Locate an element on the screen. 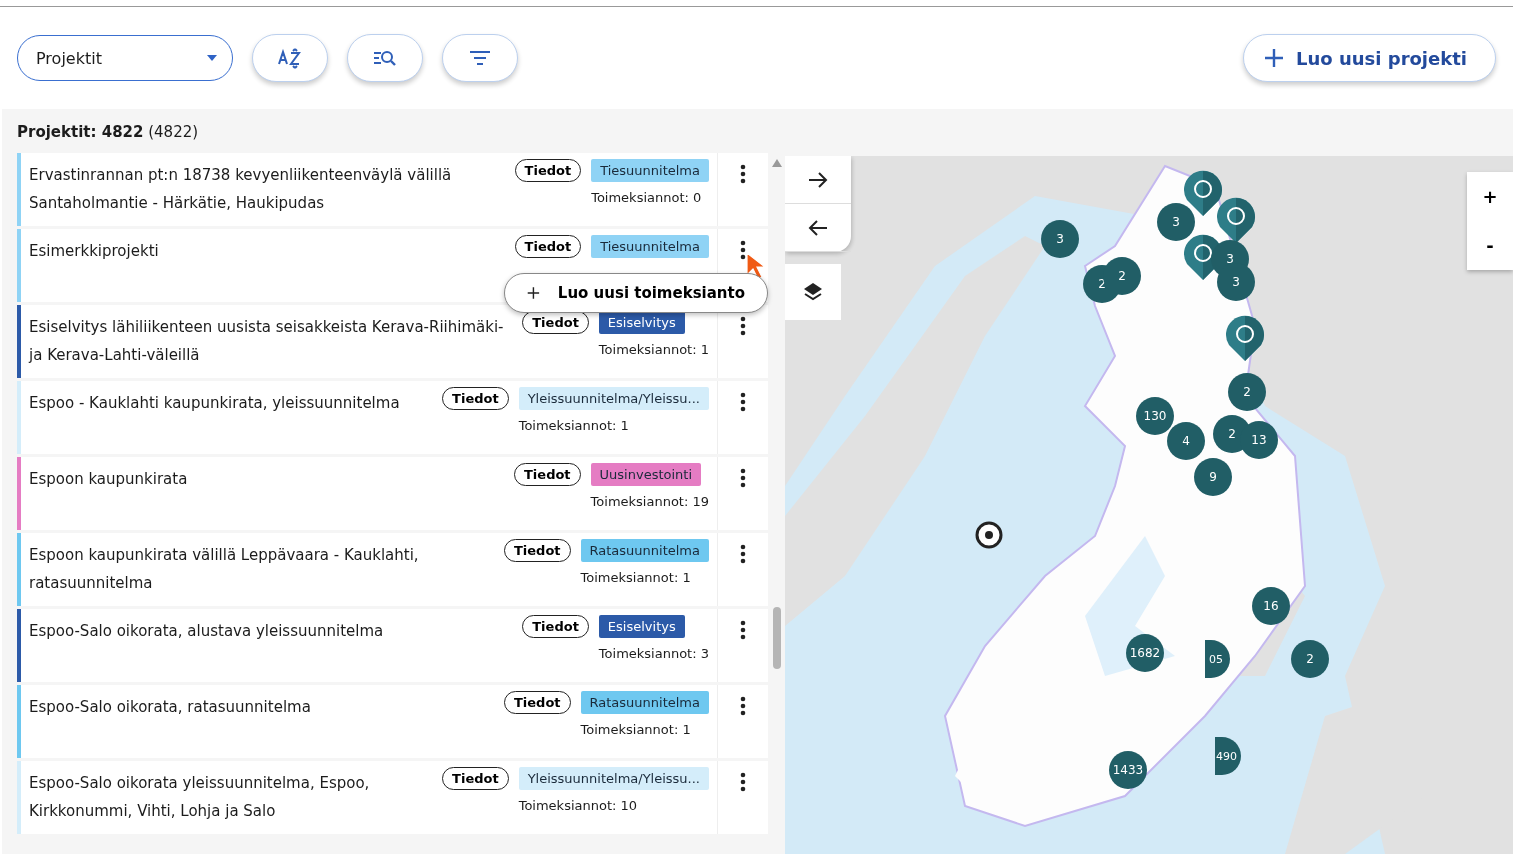  assignment-count: Toimeksiannot: 0 is located at coordinates (646, 197).